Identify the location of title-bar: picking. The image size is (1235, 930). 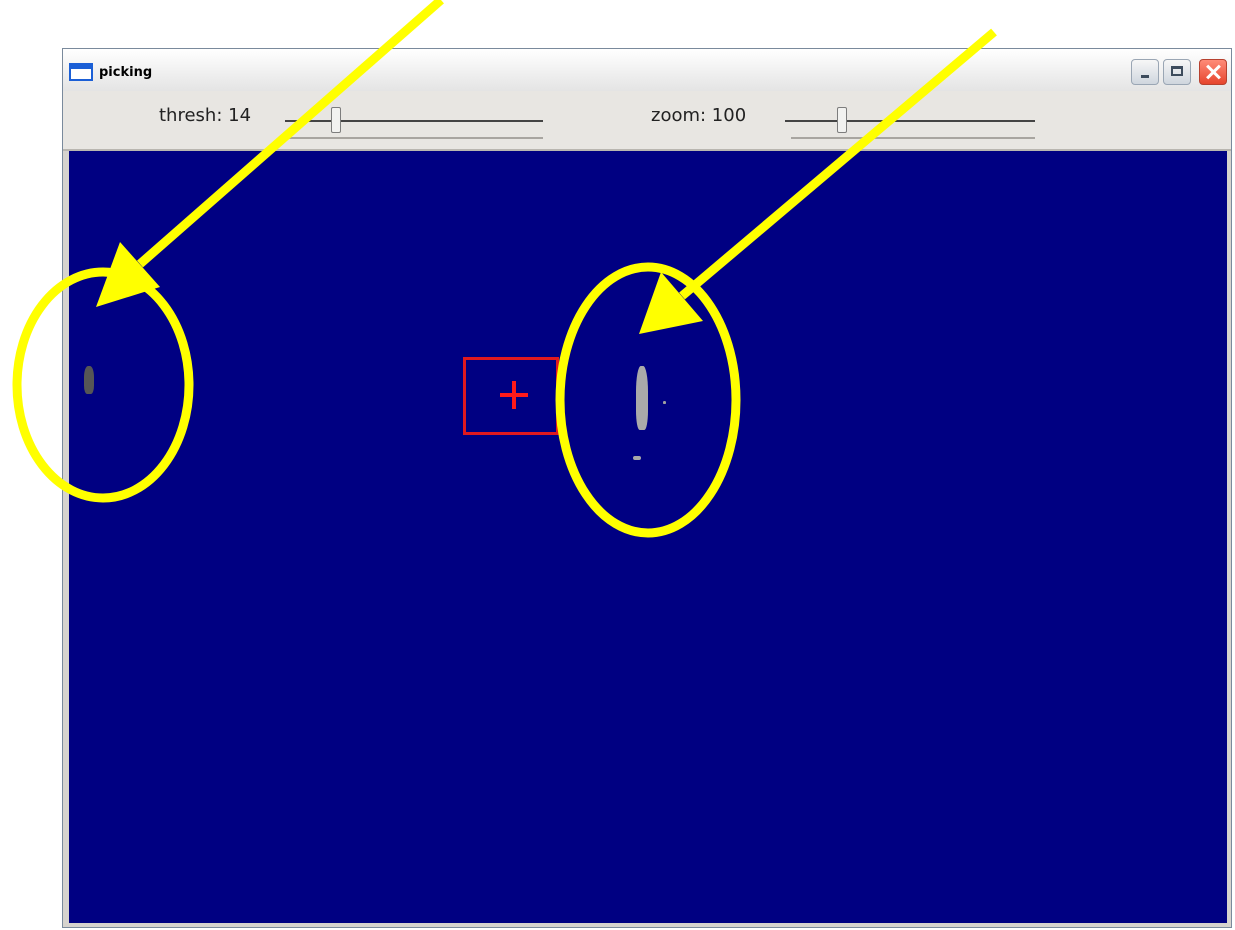
(647, 70).